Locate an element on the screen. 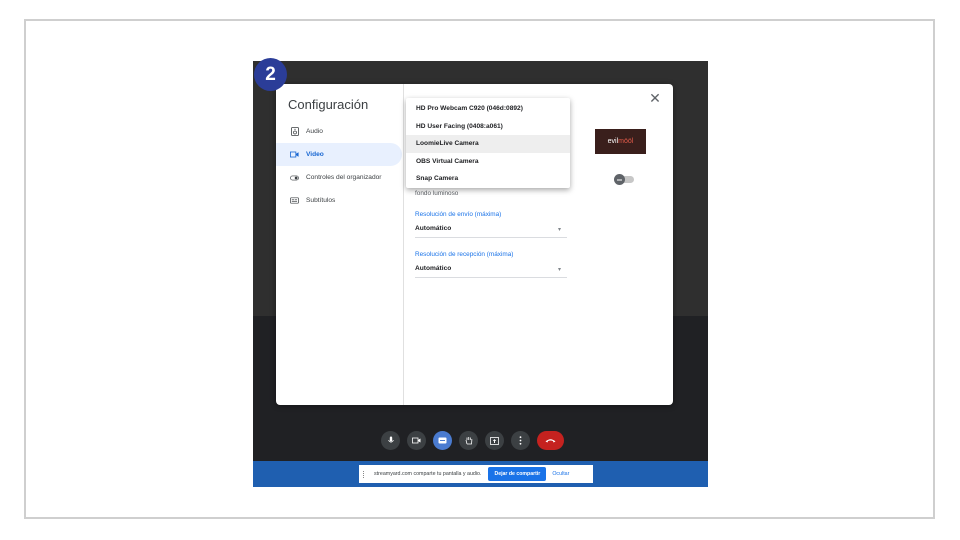 The width and height of the screenshot is (960, 540). end-call-button is located at coordinates (550, 440).